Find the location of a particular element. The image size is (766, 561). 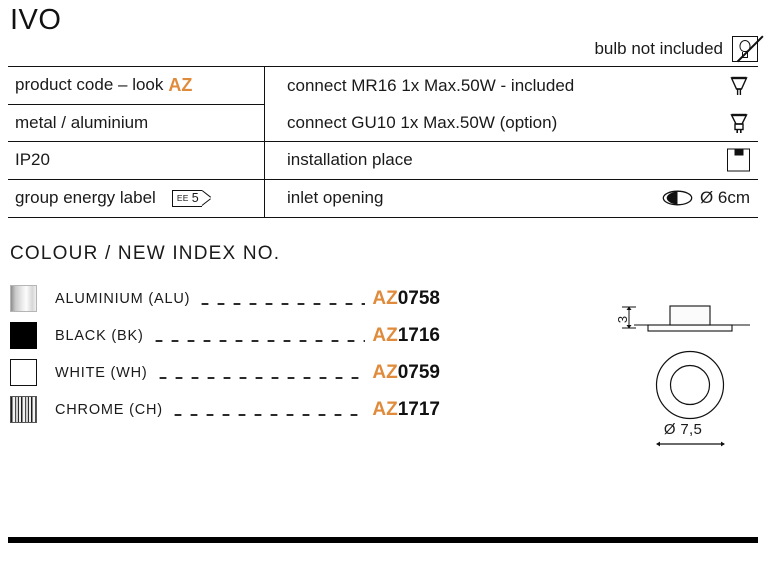

product-code: AZ1716 is located at coordinates (406, 336).